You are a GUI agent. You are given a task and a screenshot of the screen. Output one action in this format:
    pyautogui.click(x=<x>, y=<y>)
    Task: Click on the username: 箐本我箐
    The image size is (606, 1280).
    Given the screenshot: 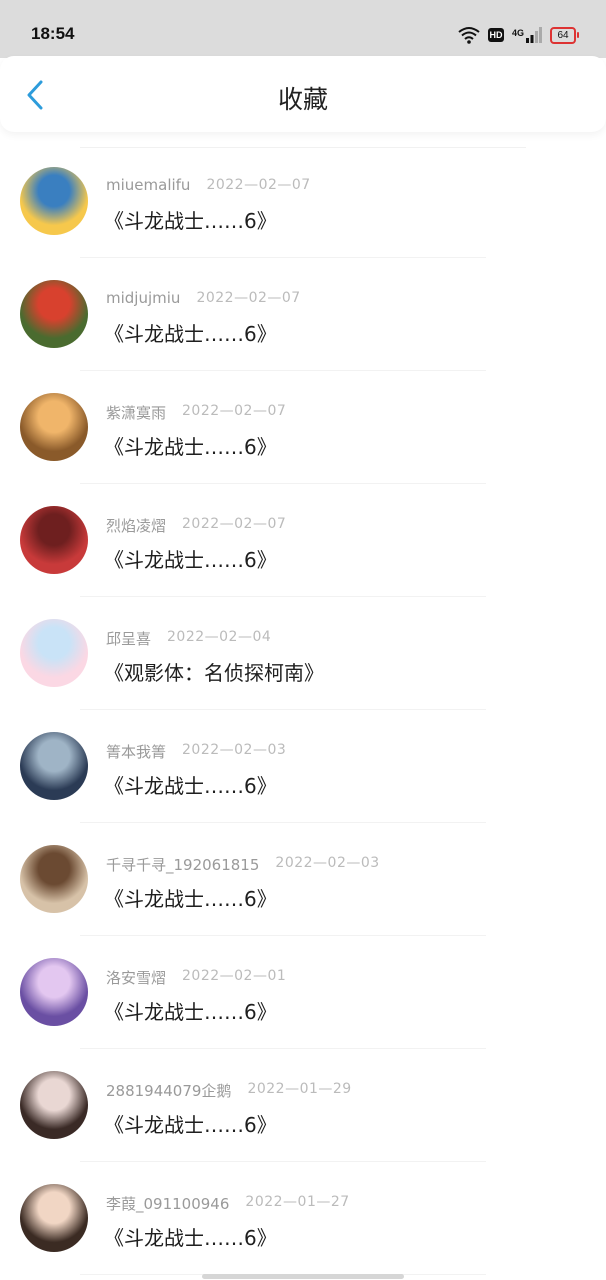 What is the action you would take?
    pyautogui.click(x=136, y=751)
    